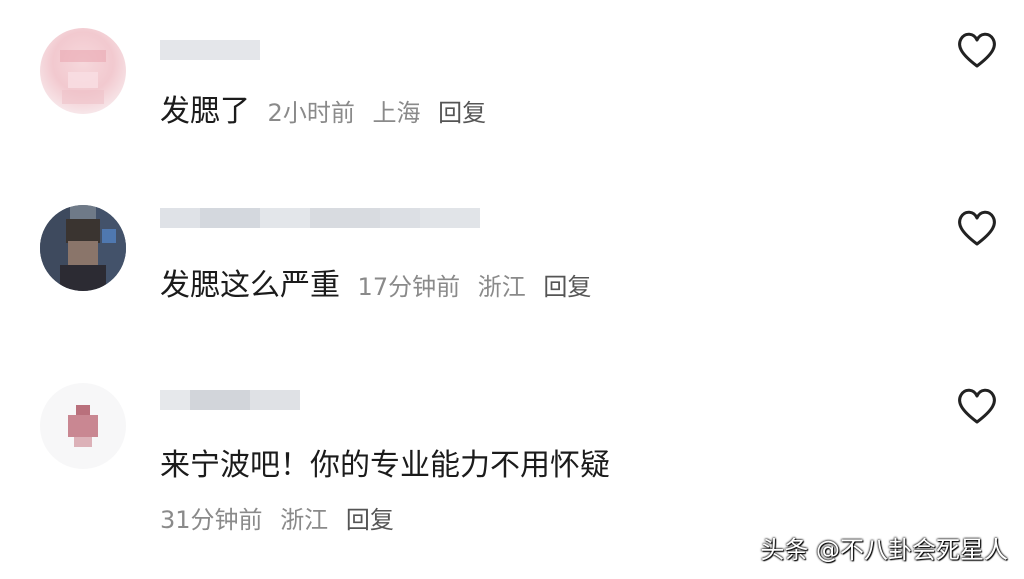 Image resolution: width=1024 pixels, height=579 pixels. What do you see at coordinates (884, 550) in the screenshot?
I see `watermark: 头条 @不八卦会死星人` at bounding box center [884, 550].